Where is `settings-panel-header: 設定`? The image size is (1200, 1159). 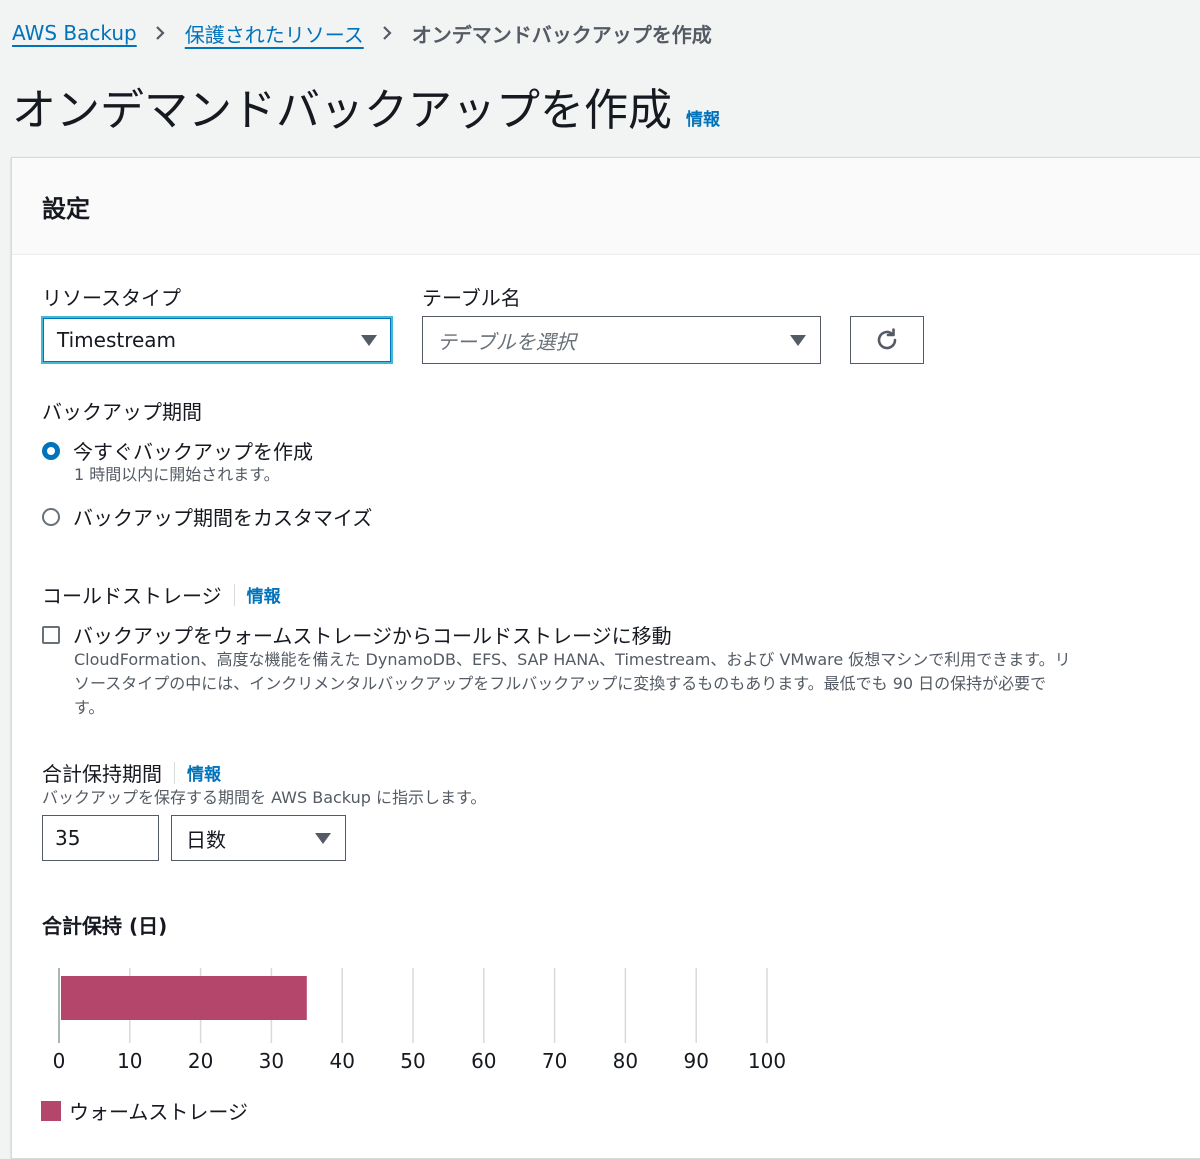 settings-panel-header: 設定 is located at coordinates (606, 206).